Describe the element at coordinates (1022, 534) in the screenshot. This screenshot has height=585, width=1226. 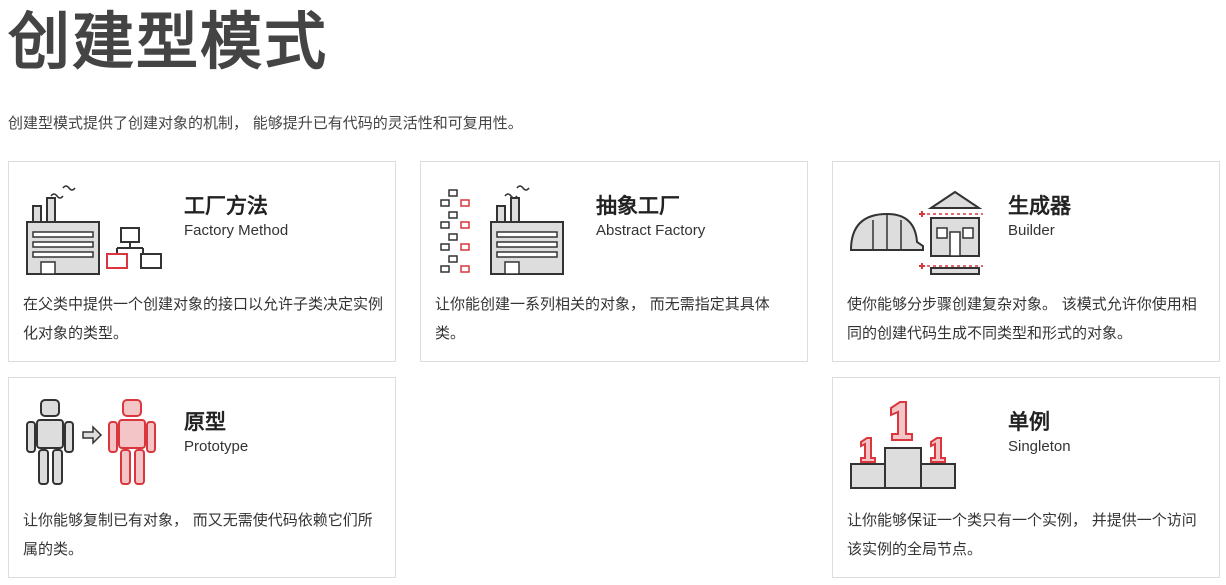
I see `card-description: 让你能够保证一个类只有一个实例， 并提供一个访问该实例的全局节点。` at that location.